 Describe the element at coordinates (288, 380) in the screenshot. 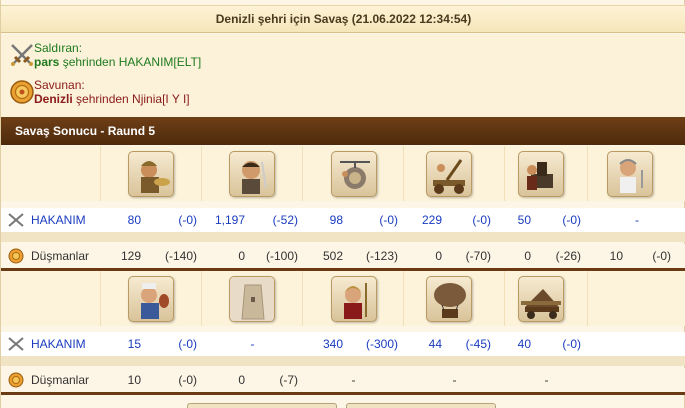

I see `unit-loss: (-7)` at that location.